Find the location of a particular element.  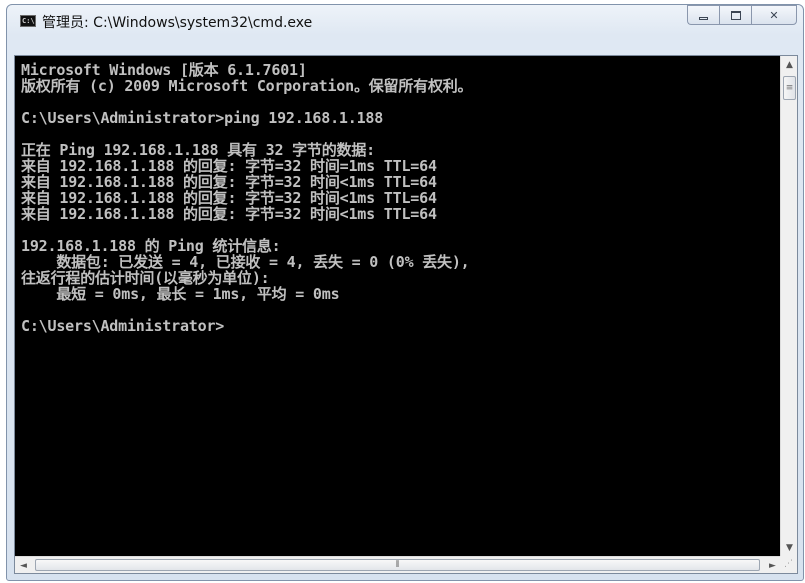

scroll-left-icon: ◄ is located at coordinates (23, 565).